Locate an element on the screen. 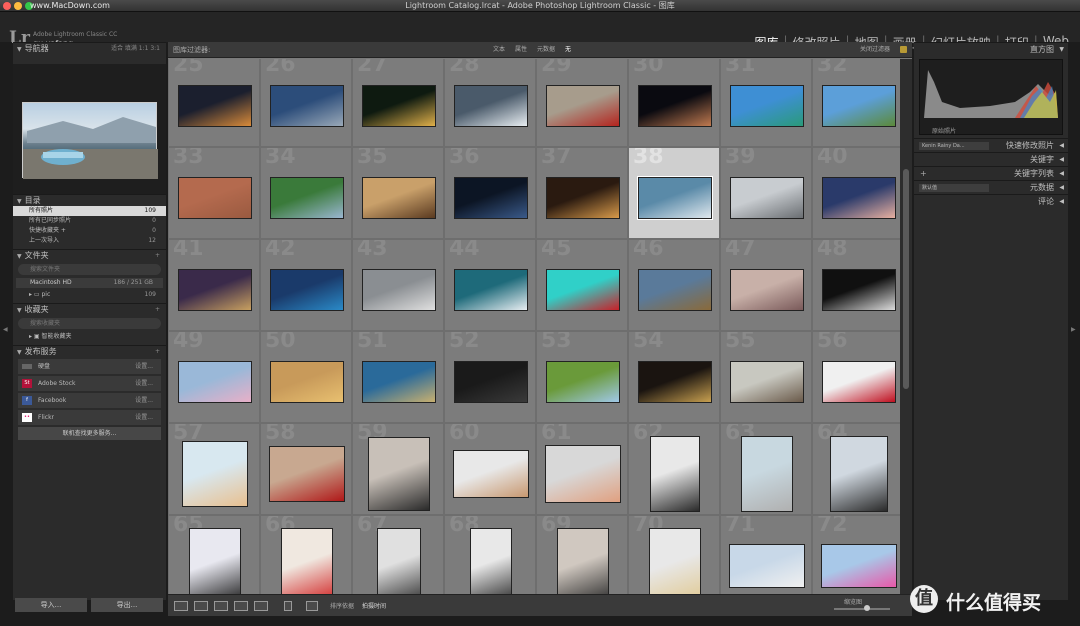  grid-cell: 67 is located at coordinates (398, 554).